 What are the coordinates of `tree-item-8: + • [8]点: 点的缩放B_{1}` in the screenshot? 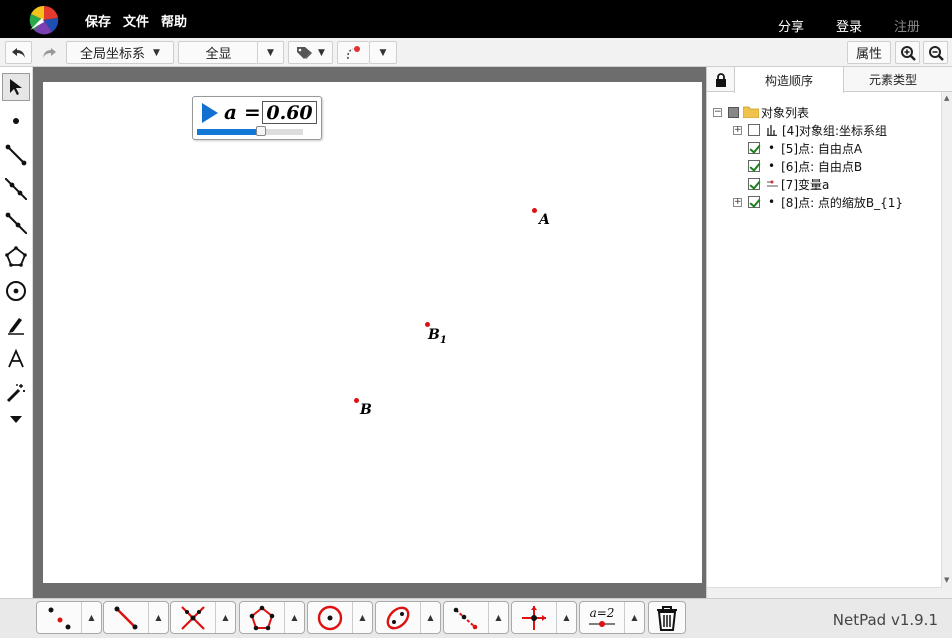 It's located at (818, 202).